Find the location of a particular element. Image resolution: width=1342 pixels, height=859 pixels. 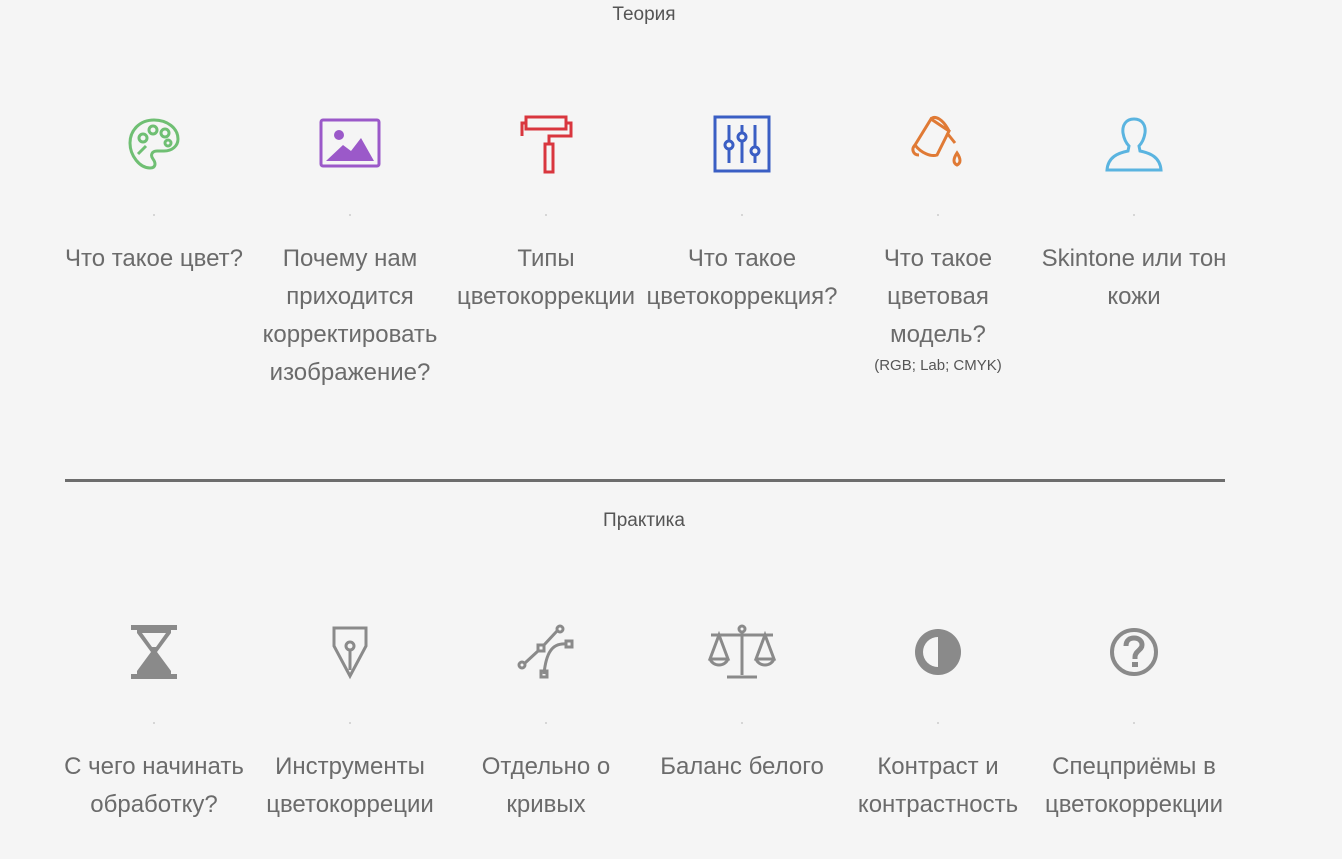

palette-icon is located at coordinates (154, 144).